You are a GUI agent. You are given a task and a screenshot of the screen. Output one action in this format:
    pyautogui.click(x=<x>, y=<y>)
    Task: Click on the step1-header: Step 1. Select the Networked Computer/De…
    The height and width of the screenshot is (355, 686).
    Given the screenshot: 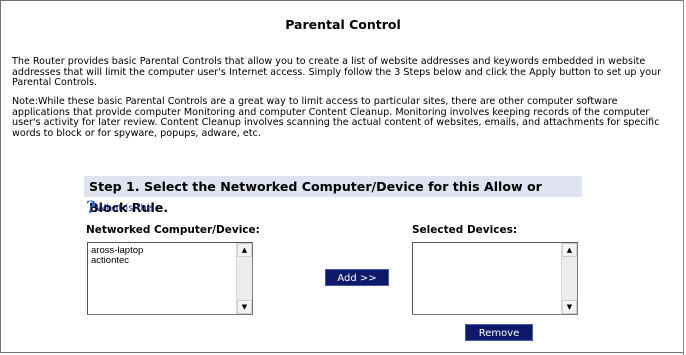 What is the action you would take?
    pyautogui.click(x=333, y=195)
    